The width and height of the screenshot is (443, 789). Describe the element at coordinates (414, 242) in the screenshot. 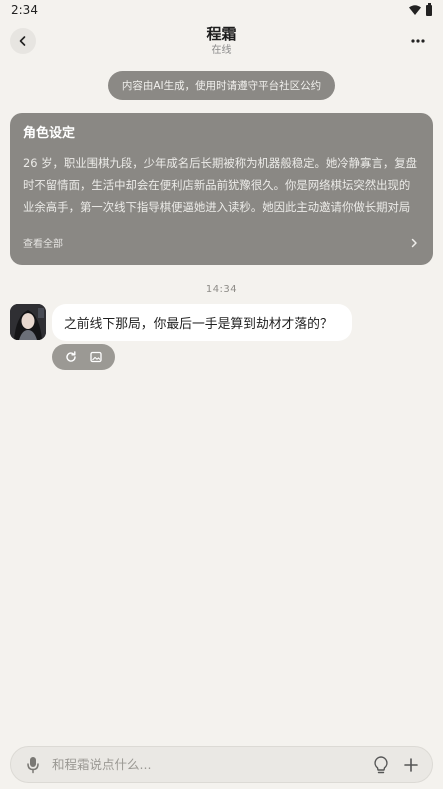

I see `chevron-right-icon` at that location.